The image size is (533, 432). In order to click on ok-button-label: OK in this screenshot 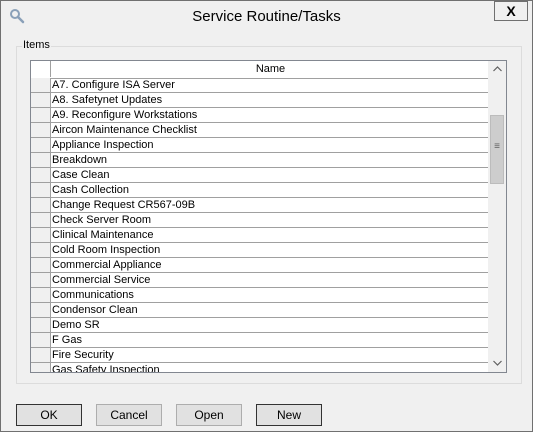, I will do `click(49, 415)`.